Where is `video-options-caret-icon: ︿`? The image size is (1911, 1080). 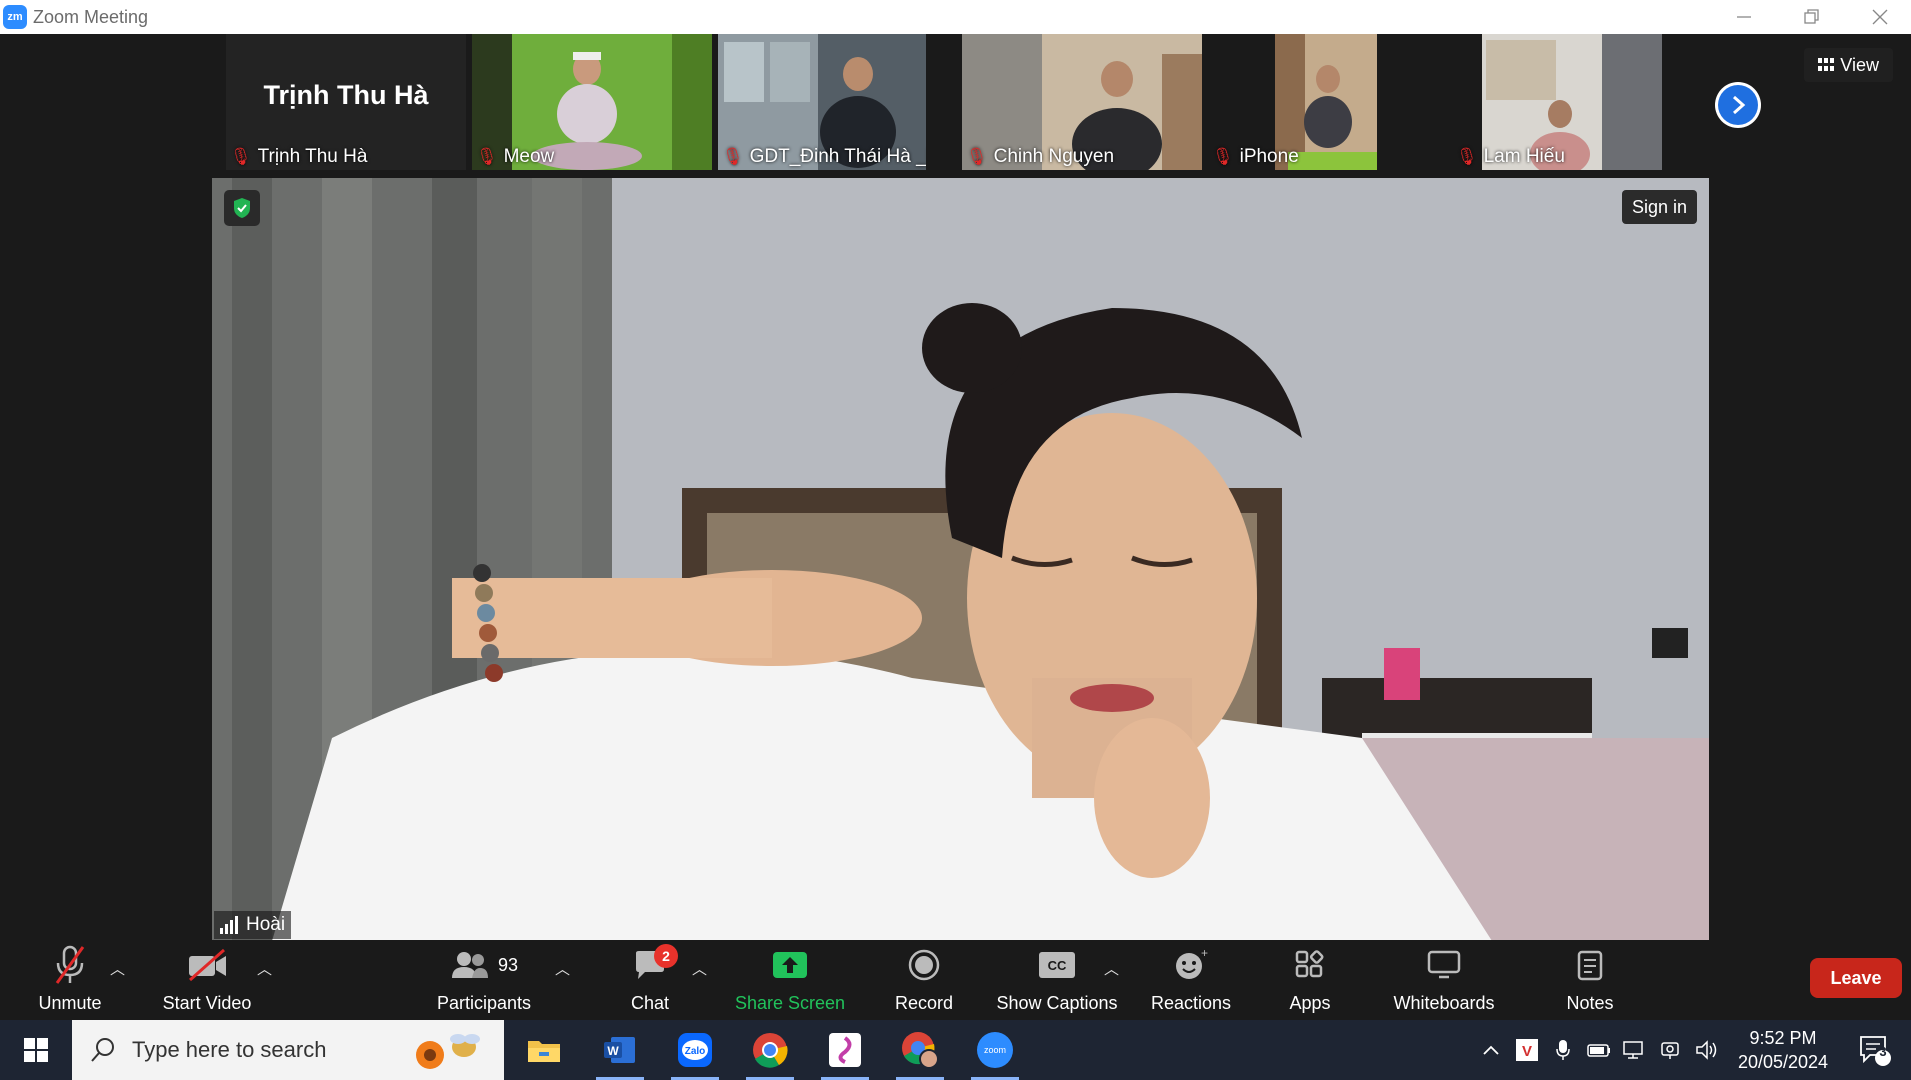 video-options-caret-icon: ︿ is located at coordinates (264, 968).